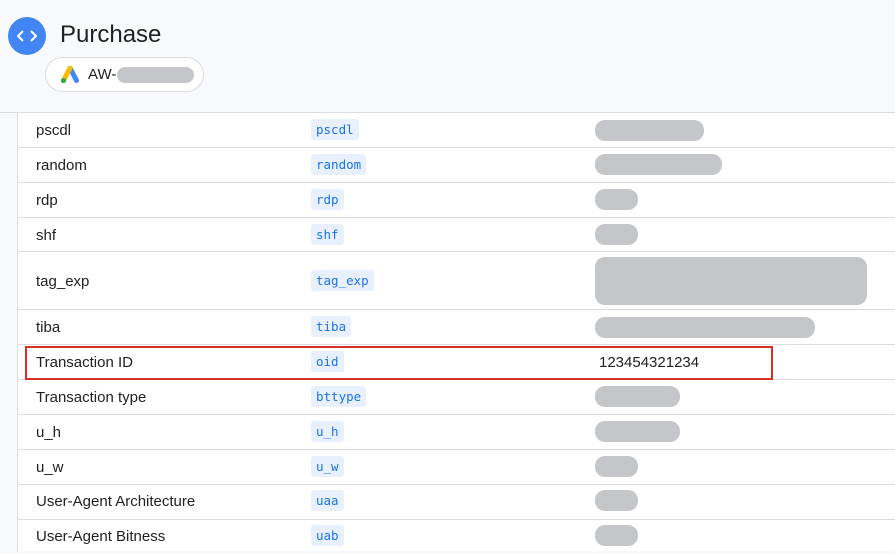  Describe the element at coordinates (54, 130) in the screenshot. I see `param-name: pscdl` at that location.